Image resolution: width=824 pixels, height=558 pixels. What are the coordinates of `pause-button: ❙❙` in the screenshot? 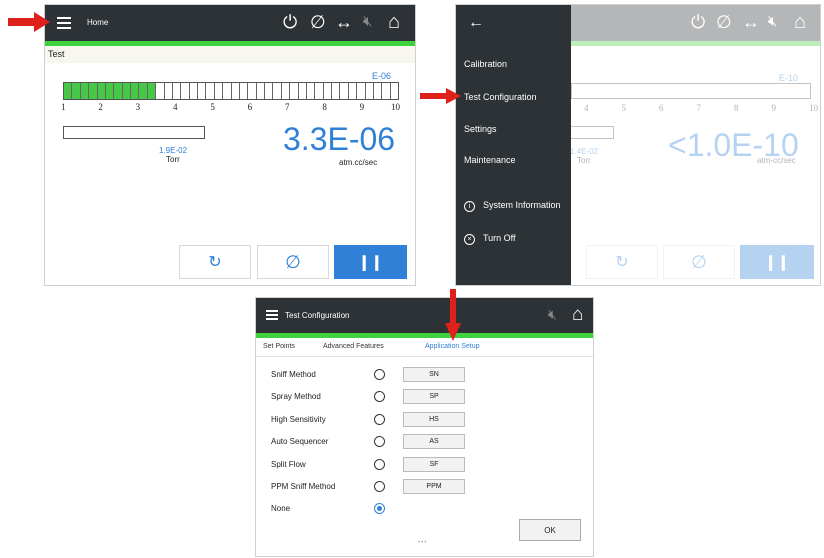 It's located at (370, 262).